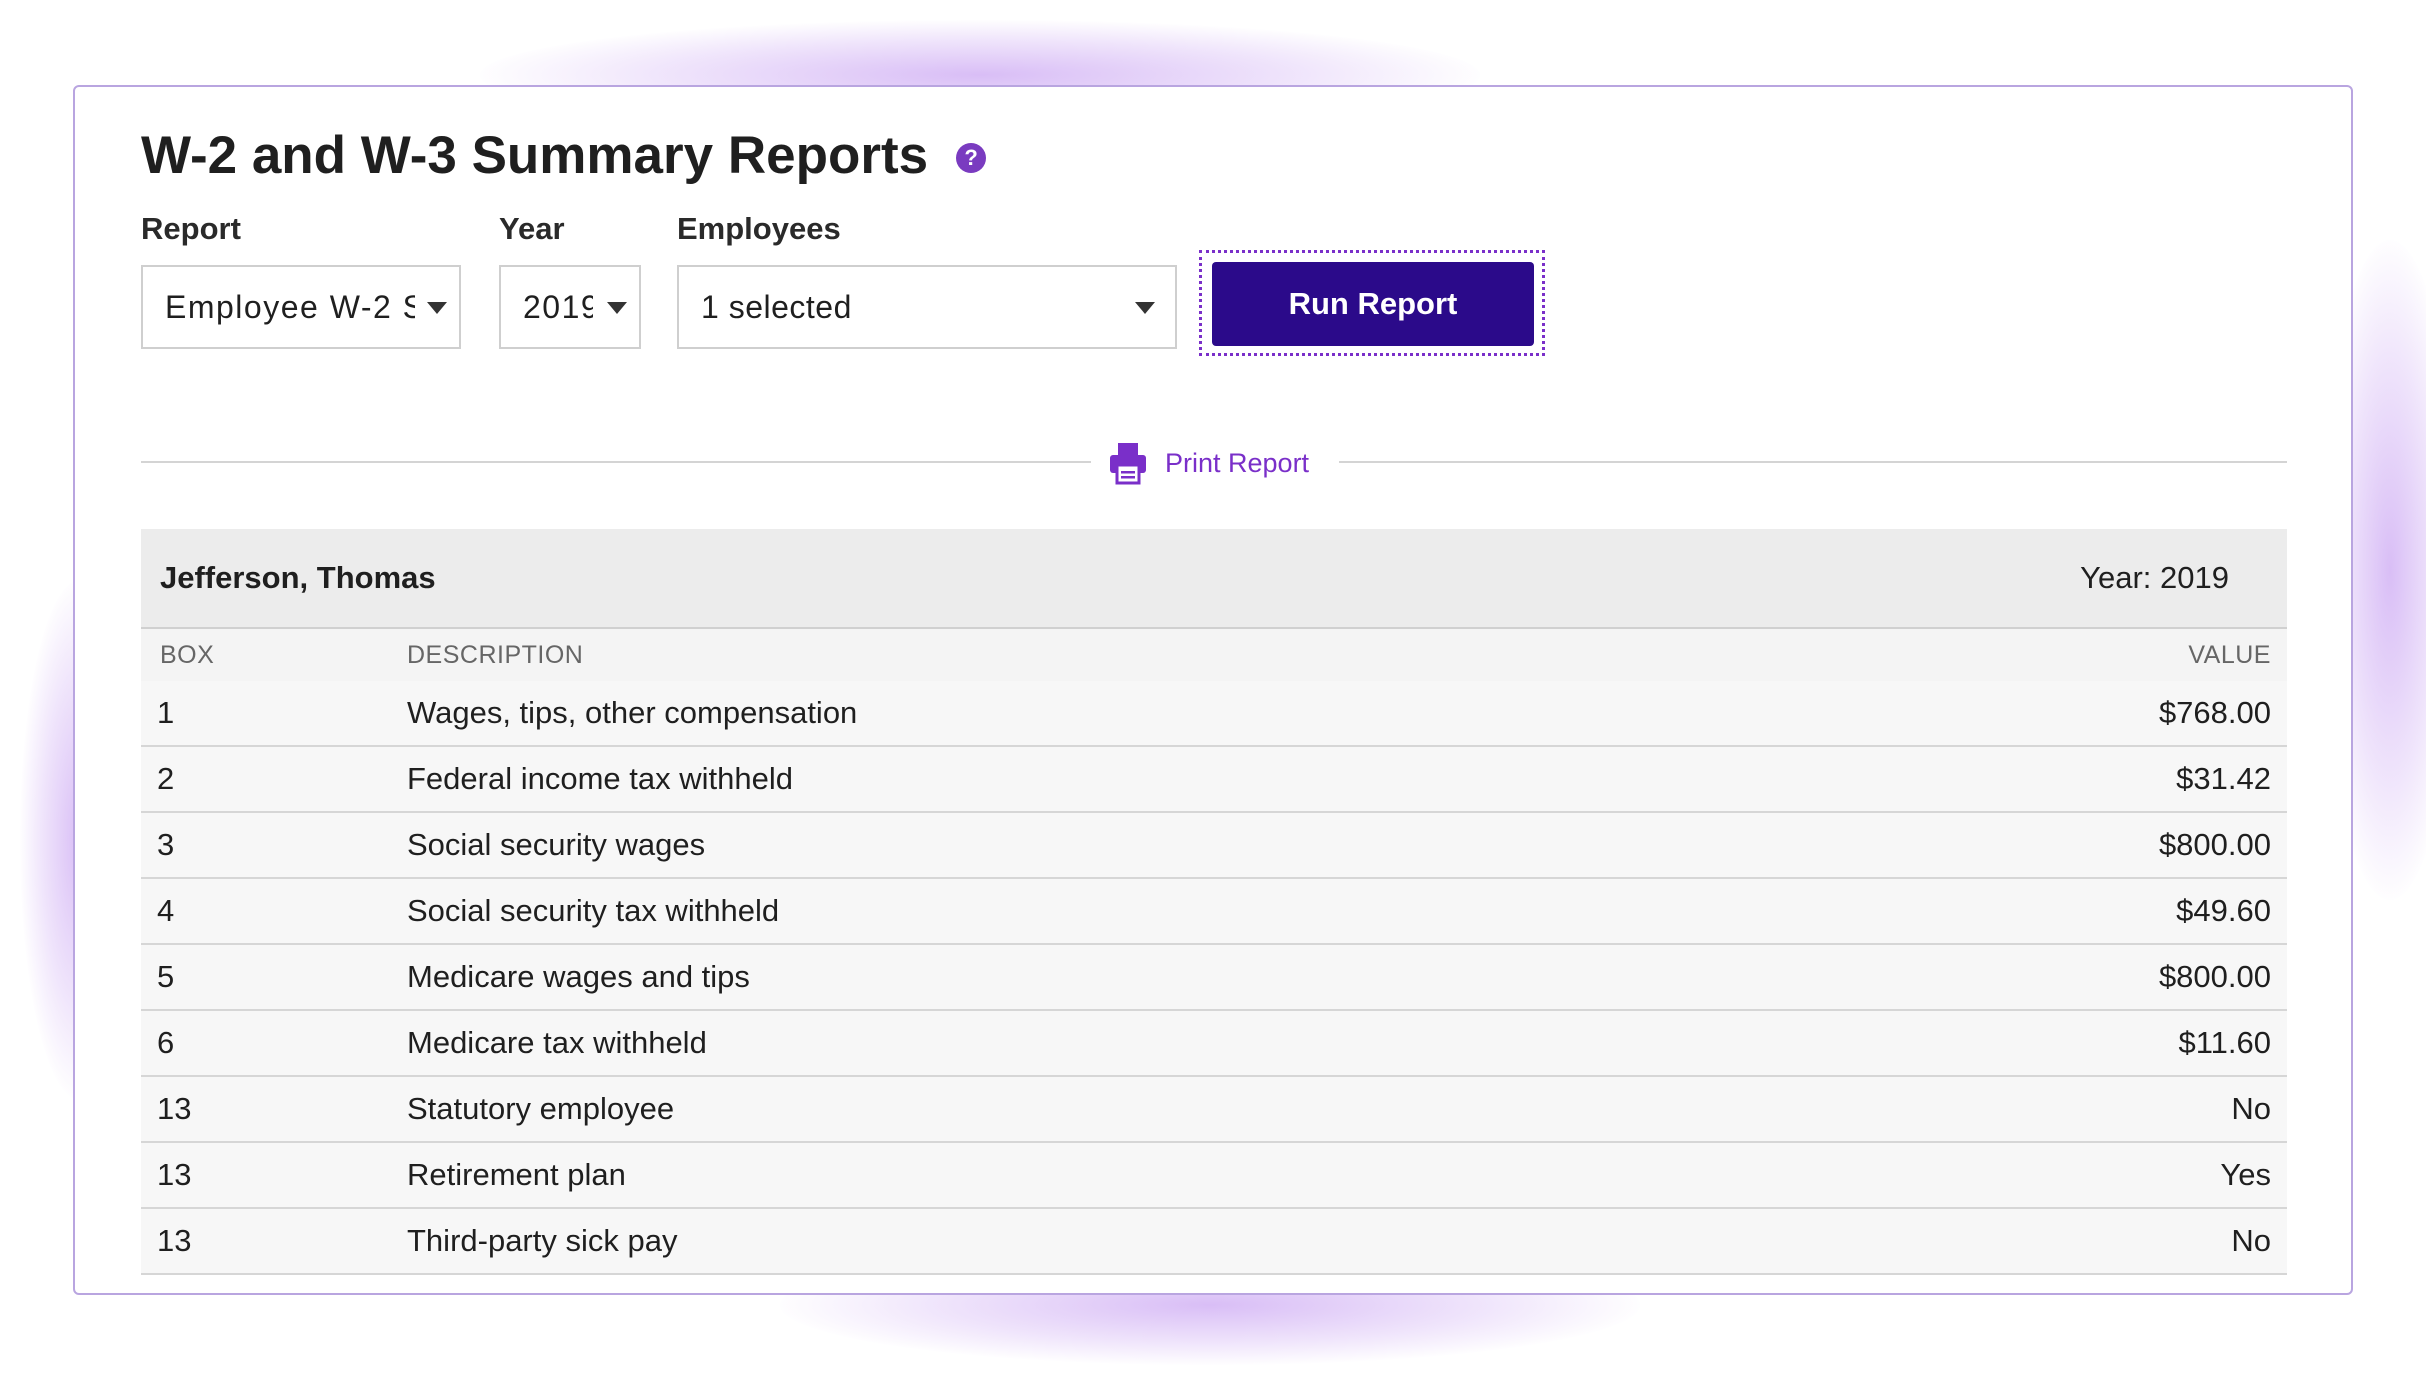  What do you see at coordinates (578, 976) in the screenshot?
I see `row-description: Medicare wages and tips` at bounding box center [578, 976].